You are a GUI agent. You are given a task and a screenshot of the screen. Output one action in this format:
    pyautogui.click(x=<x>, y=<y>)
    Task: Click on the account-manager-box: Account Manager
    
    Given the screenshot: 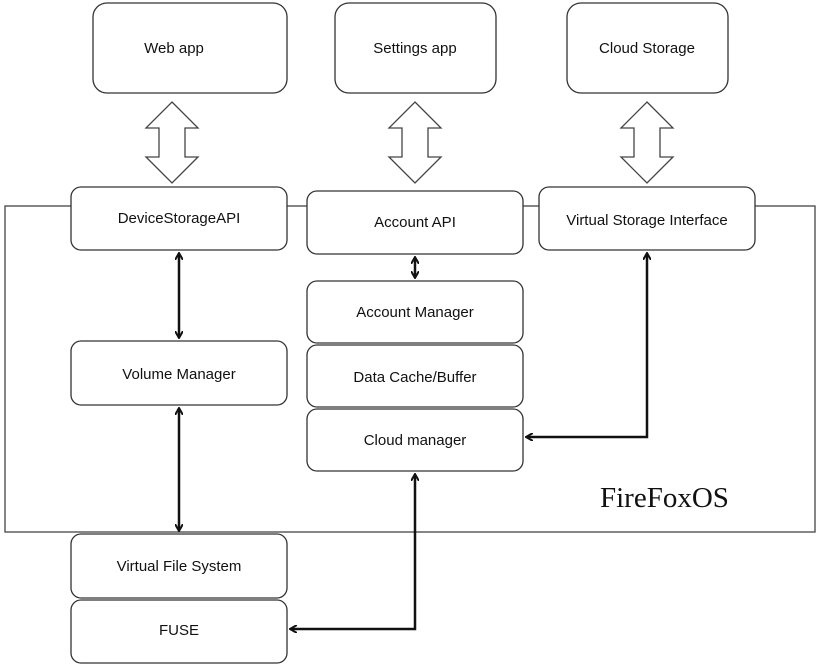 What is the action you would take?
    pyautogui.click(x=415, y=312)
    